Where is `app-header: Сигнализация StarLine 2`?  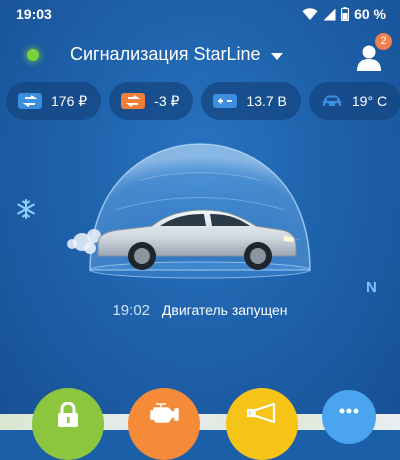
app-header: Сигнализация StarLine 2 is located at coordinates (200, 53).